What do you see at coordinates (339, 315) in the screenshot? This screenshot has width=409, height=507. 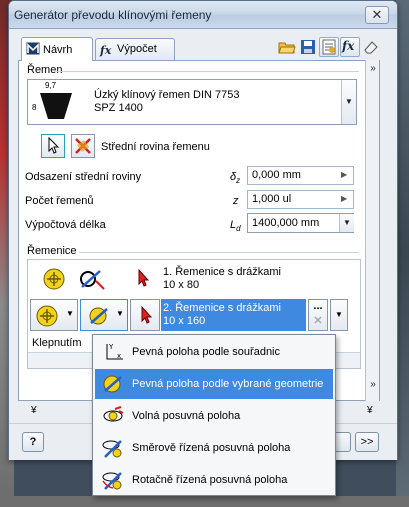 I see `pulley-row-dropdown-arrow: ▼` at bounding box center [339, 315].